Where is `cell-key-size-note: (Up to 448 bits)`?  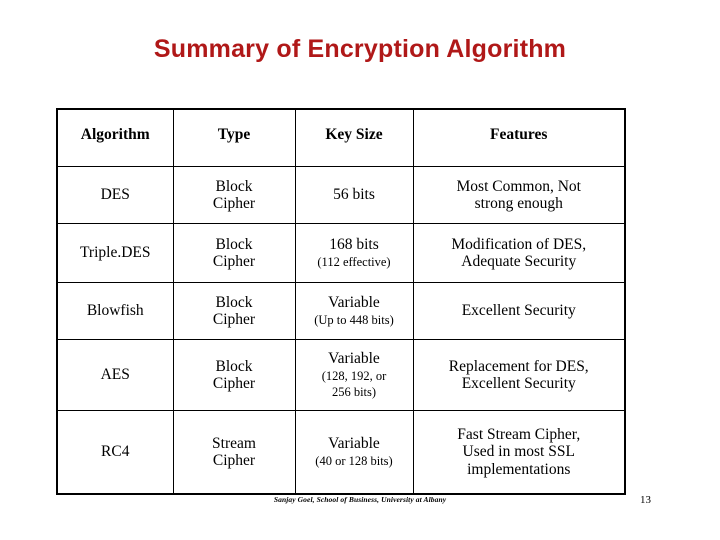 cell-key-size-note: (Up to 448 bits) is located at coordinates (354, 319).